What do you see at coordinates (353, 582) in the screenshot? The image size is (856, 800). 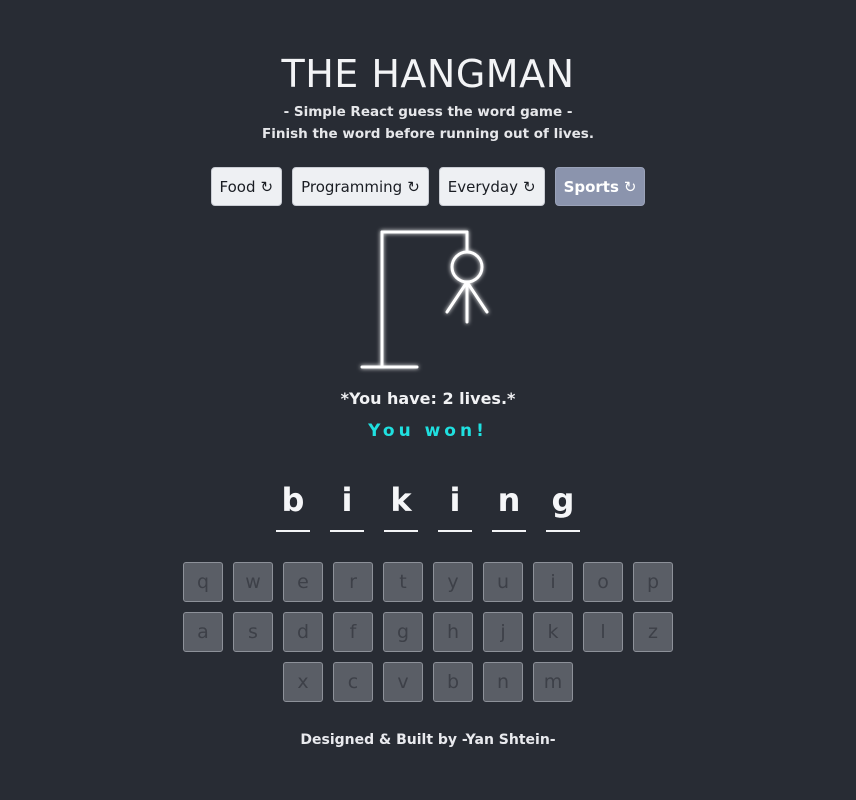 I see `key-r: r` at bounding box center [353, 582].